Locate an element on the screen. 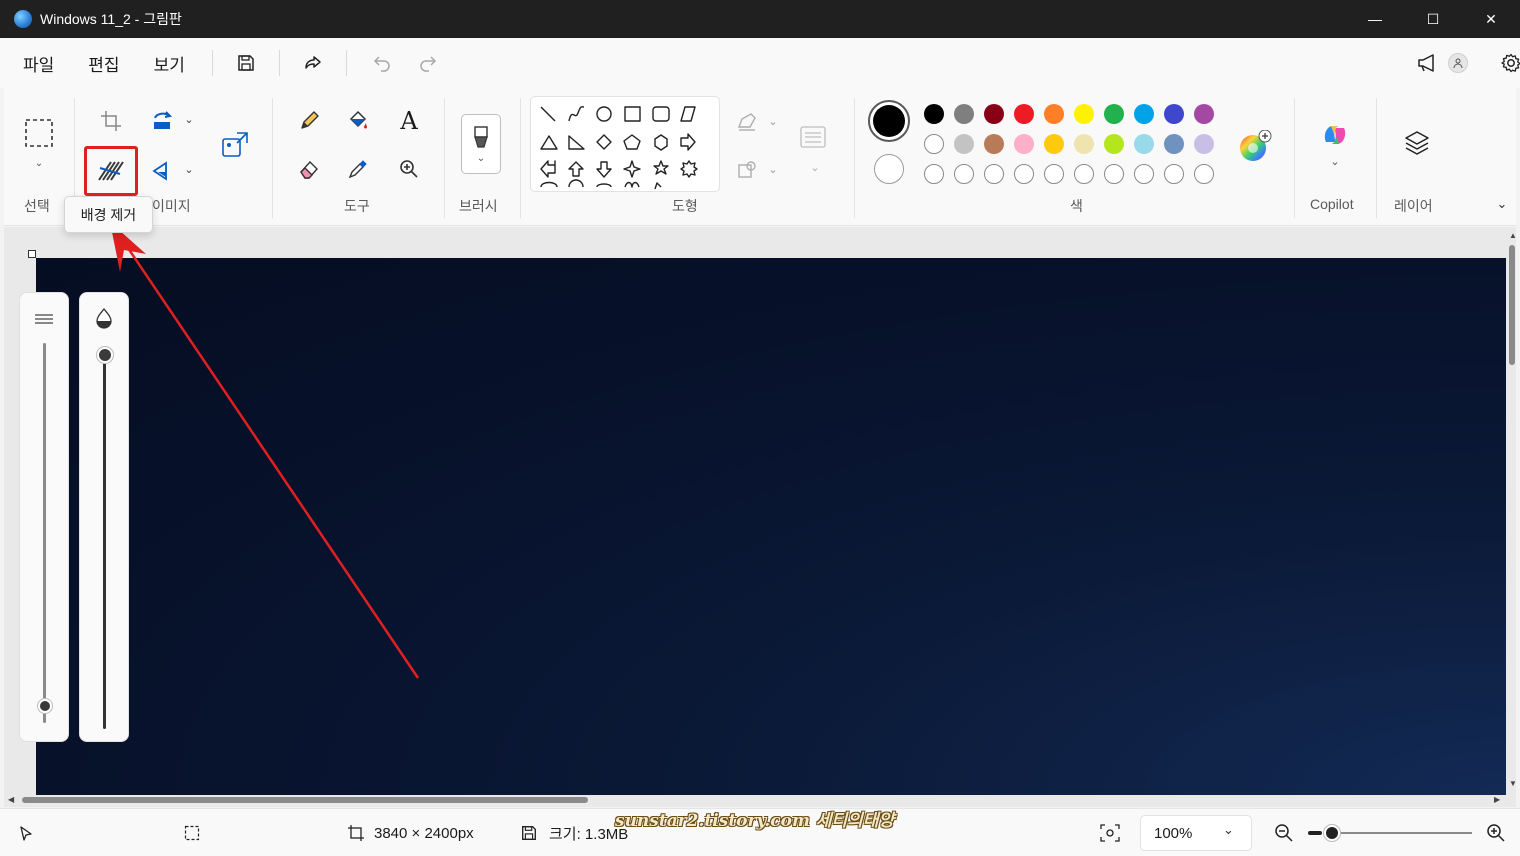  watermark-text: sunstar2.tistory.com 세티의태양 is located at coordinates (755, 821).